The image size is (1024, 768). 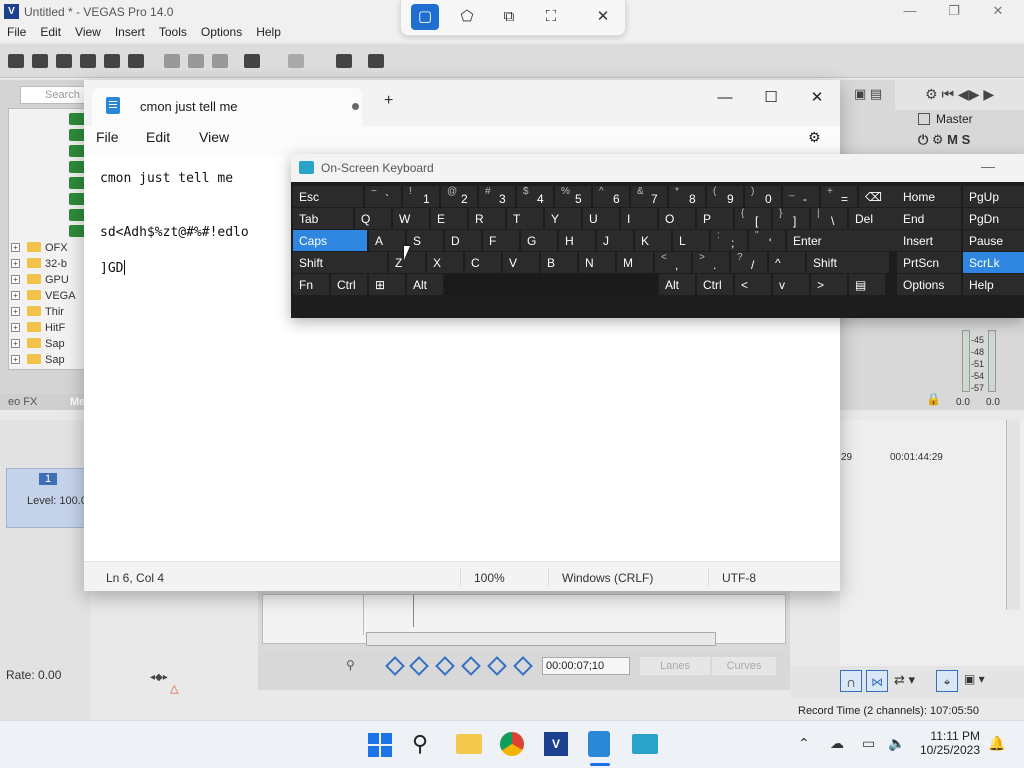 What do you see at coordinates (635, 262) in the screenshot?
I see `key-3-7: M` at bounding box center [635, 262].